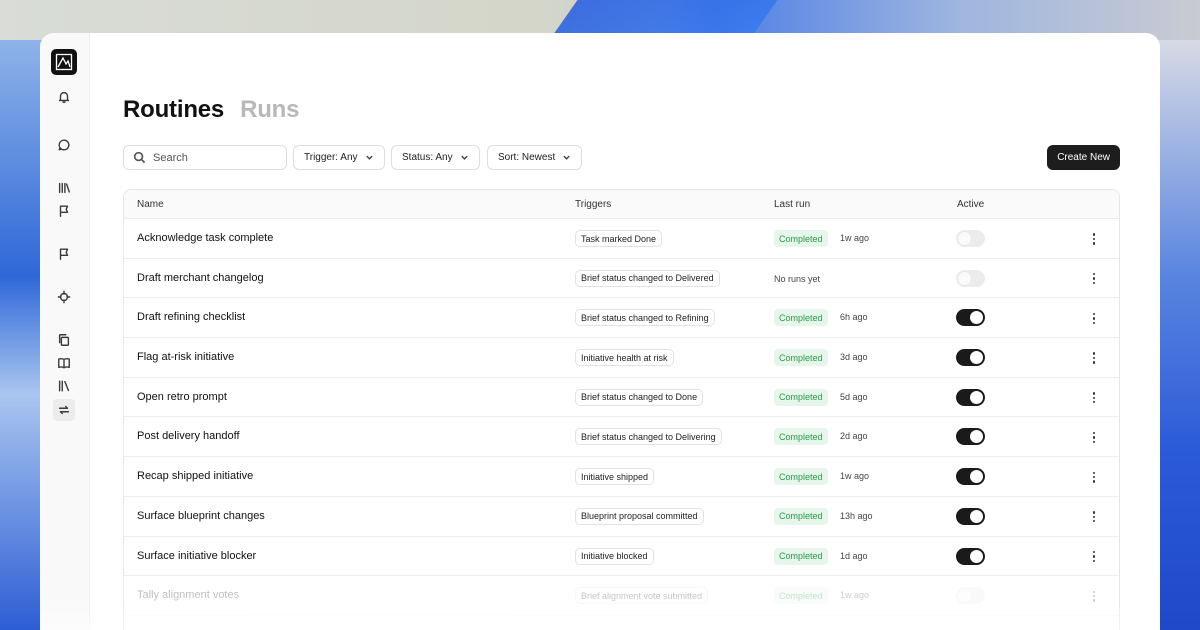 The image size is (1200, 630). What do you see at coordinates (64, 97) in the screenshot?
I see `bell-icon` at bounding box center [64, 97].